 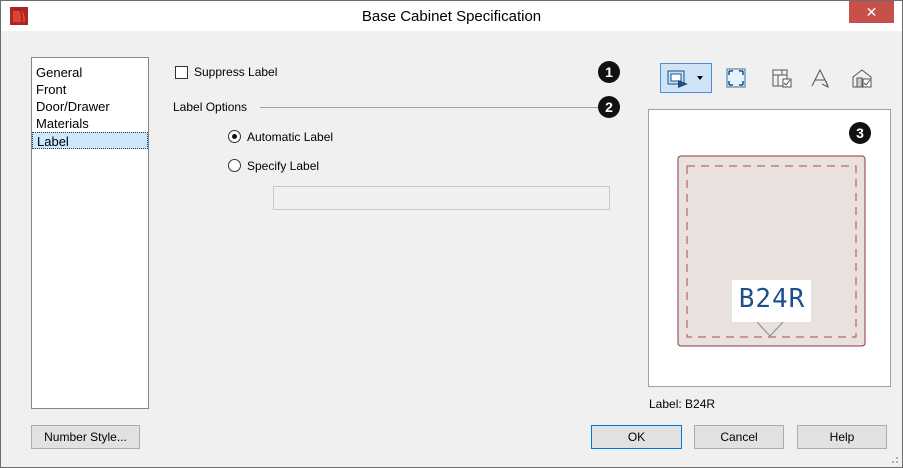 I want to click on plan-view-icon, so click(x=782, y=78).